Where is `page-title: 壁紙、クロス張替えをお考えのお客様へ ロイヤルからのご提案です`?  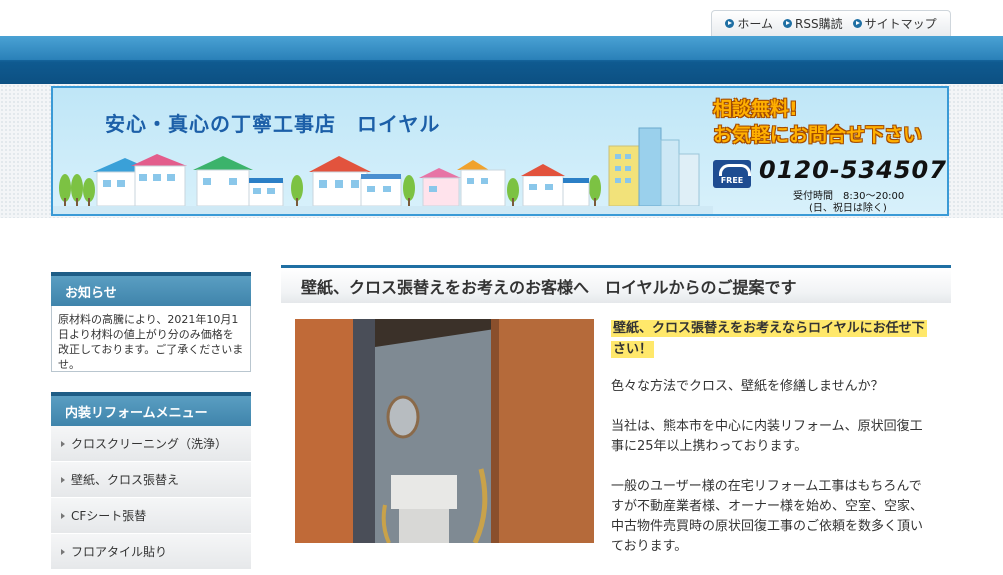 page-title: 壁紙、クロス張替えをお考えのお客様へ ロイヤルからのご提案です is located at coordinates (616, 284).